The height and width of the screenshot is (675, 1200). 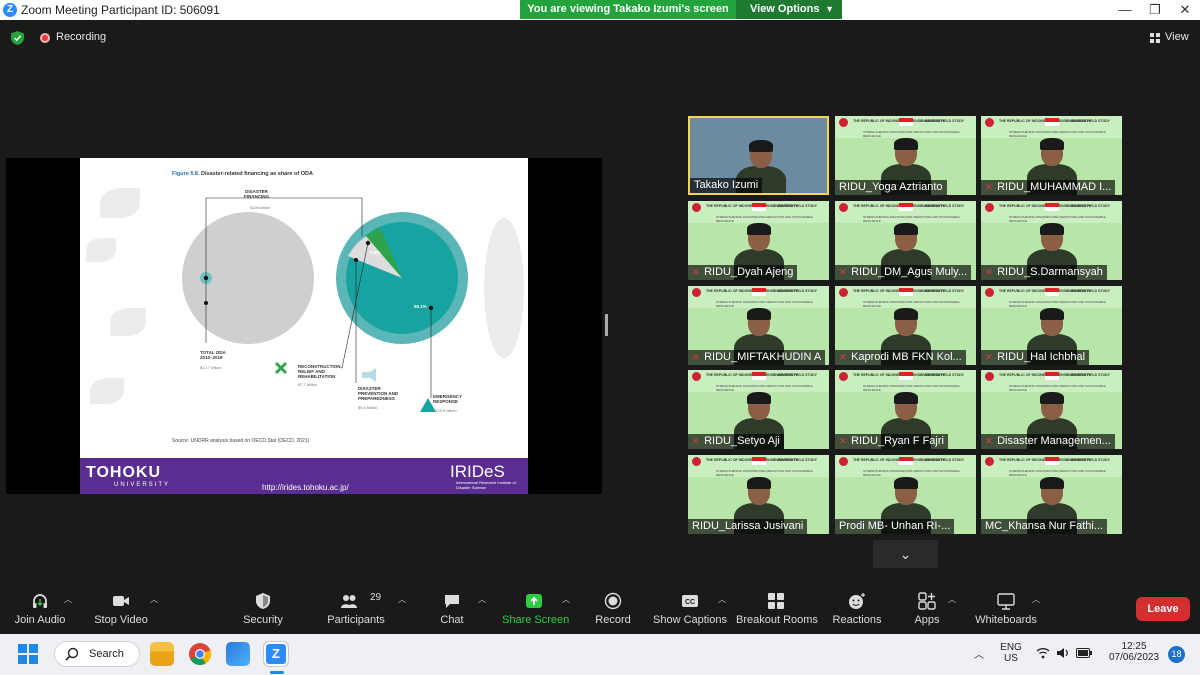 What do you see at coordinates (123, 610) in the screenshot?
I see `stop-video-button: Stop Video ︿` at bounding box center [123, 610].